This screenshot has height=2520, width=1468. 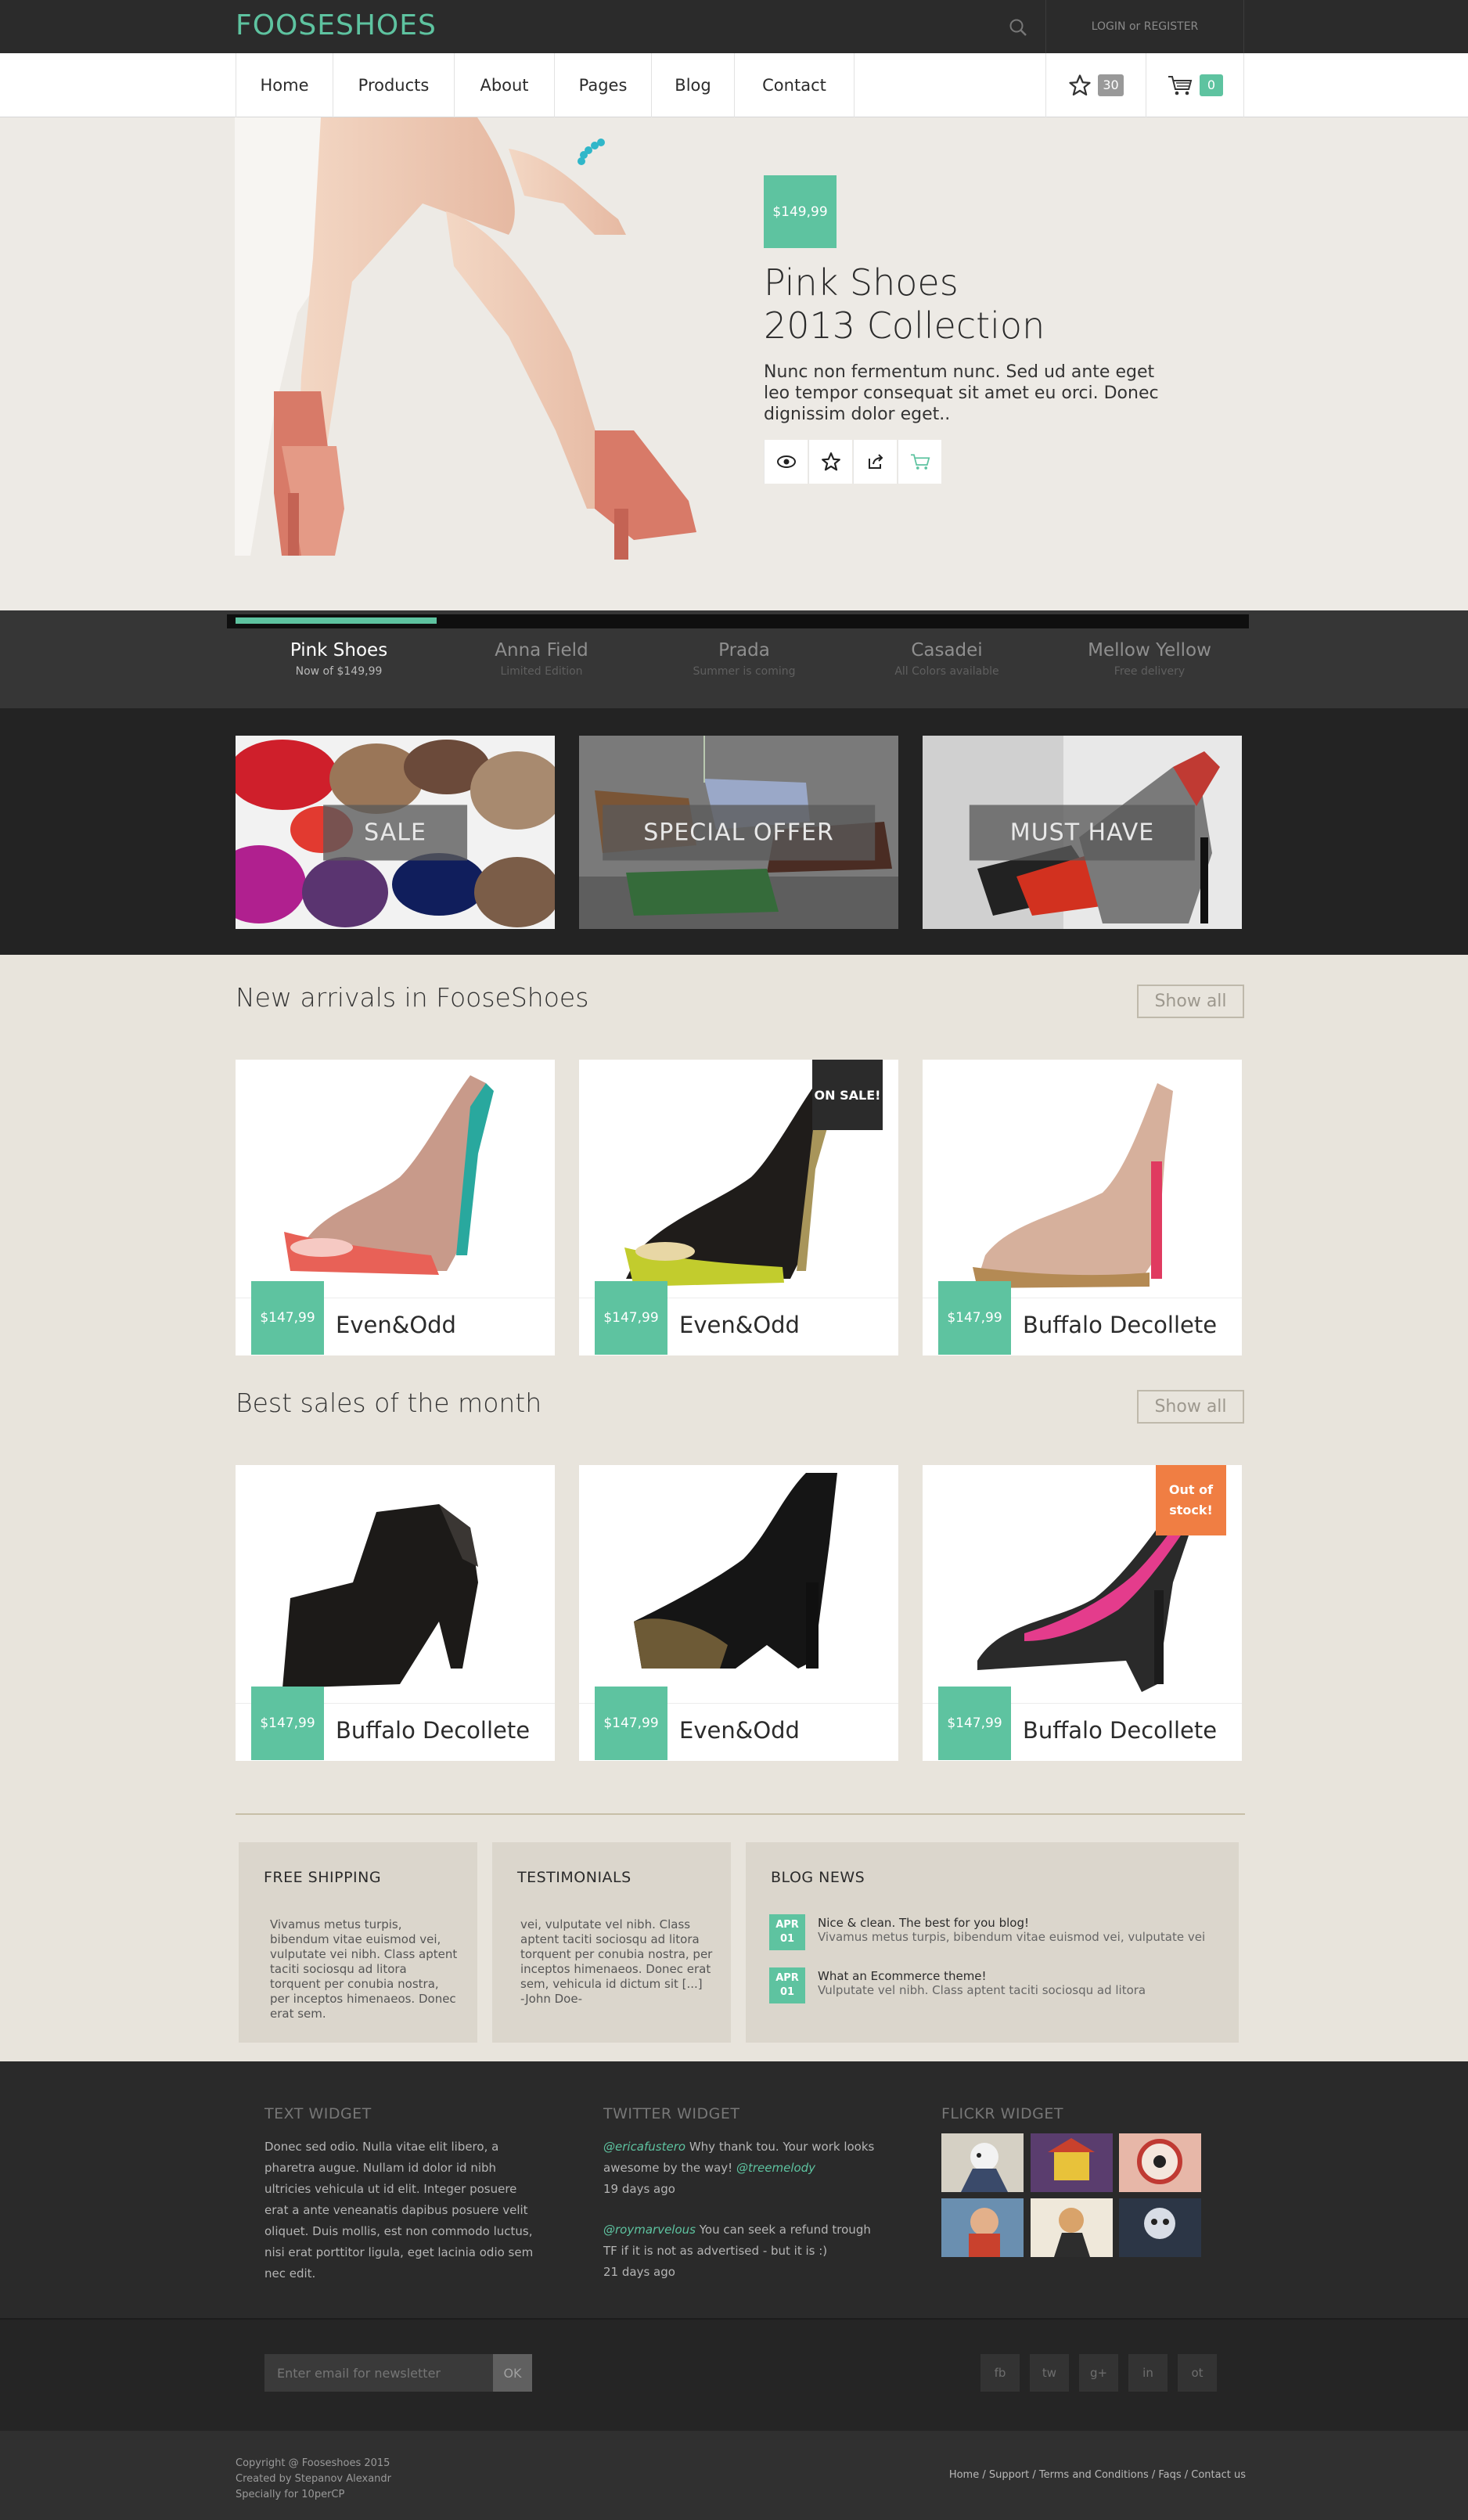 What do you see at coordinates (318, 2113) in the screenshot?
I see `text-widget-title: TEXT WIDGET` at bounding box center [318, 2113].